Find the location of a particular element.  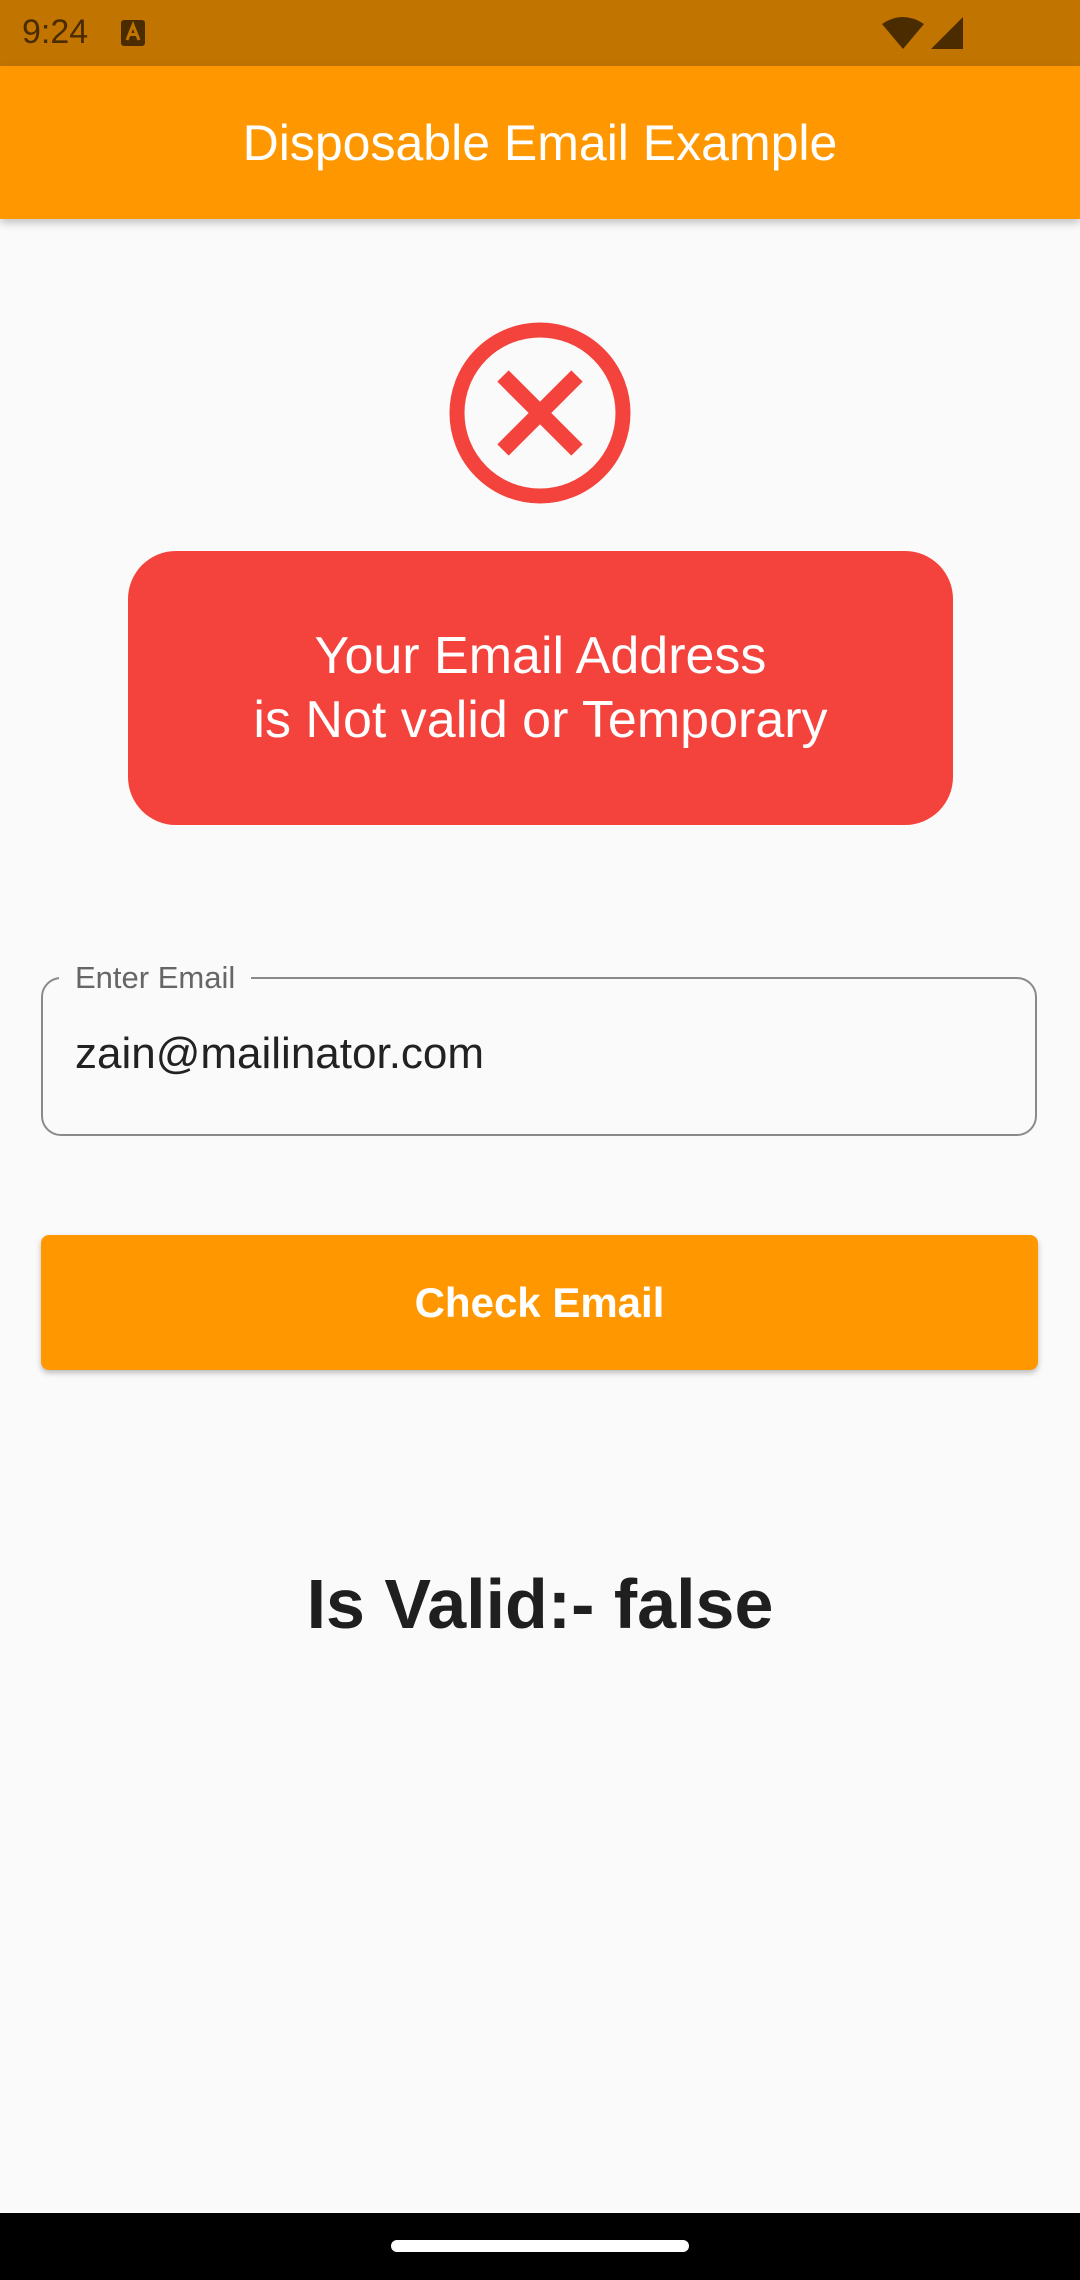

error-message-line-2: is Not valid or Temporary is located at coordinates (540, 720).